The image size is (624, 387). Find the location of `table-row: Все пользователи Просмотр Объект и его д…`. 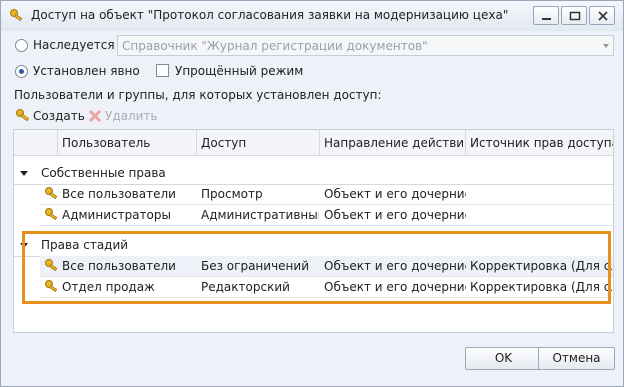

table-row: Все пользователи Просмотр Объект и его д… is located at coordinates (326, 194).